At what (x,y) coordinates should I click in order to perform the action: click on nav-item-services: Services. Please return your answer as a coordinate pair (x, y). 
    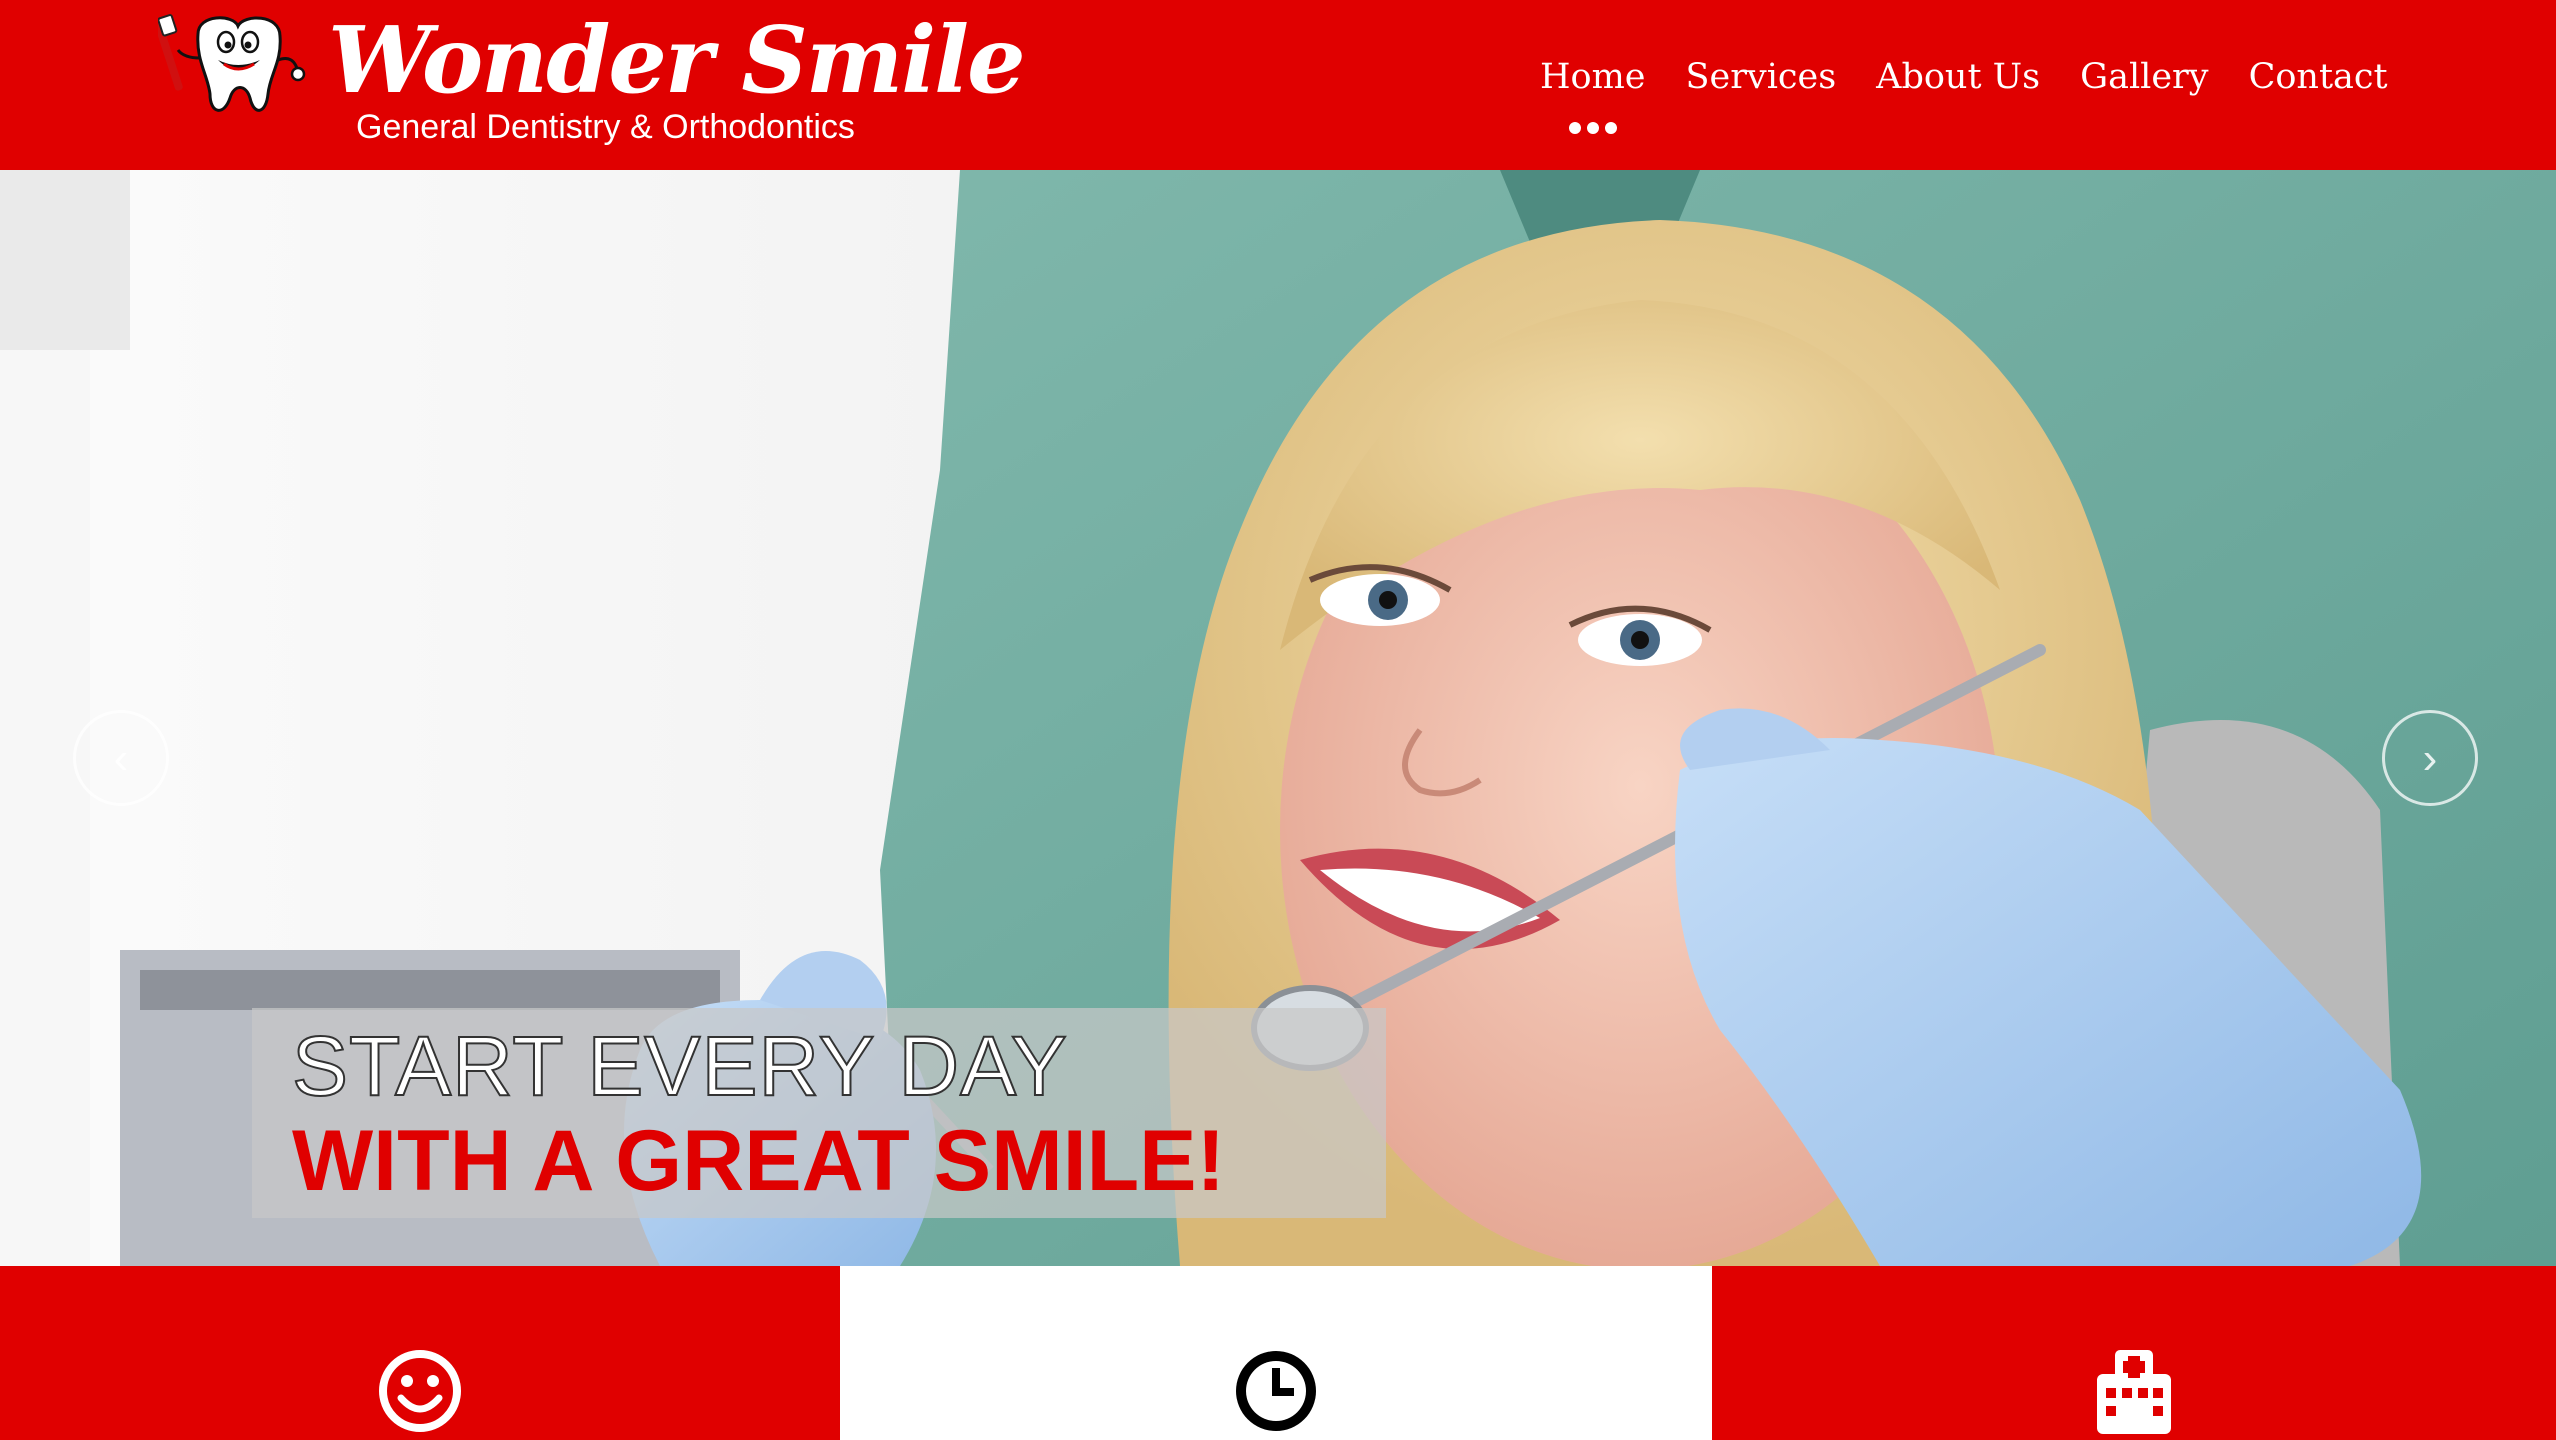
    Looking at the image, I should click on (1761, 82).